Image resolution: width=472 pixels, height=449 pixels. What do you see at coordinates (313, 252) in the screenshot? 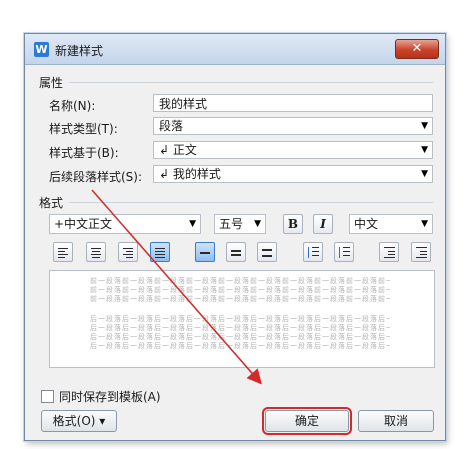
I see `space-before-button` at bounding box center [313, 252].